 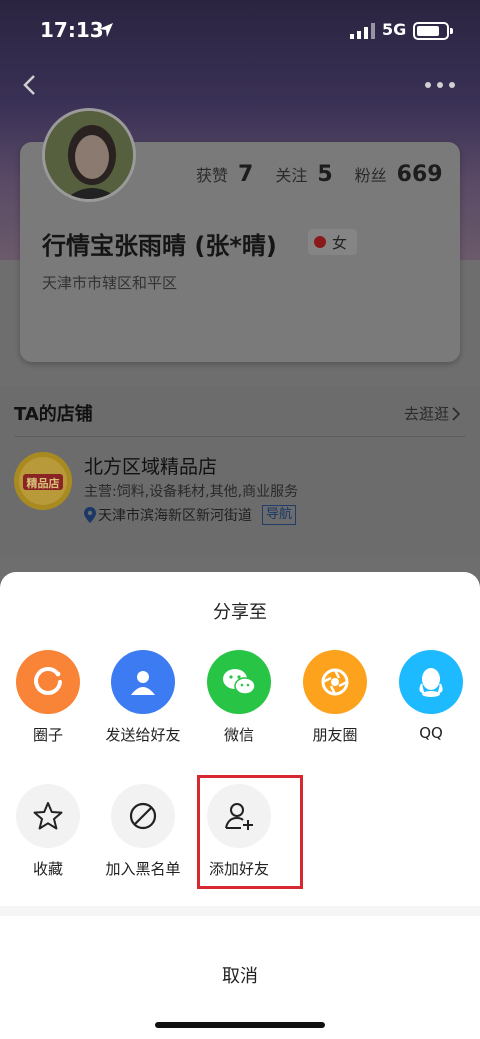 I want to click on likes-count: 7, so click(x=245, y=174).